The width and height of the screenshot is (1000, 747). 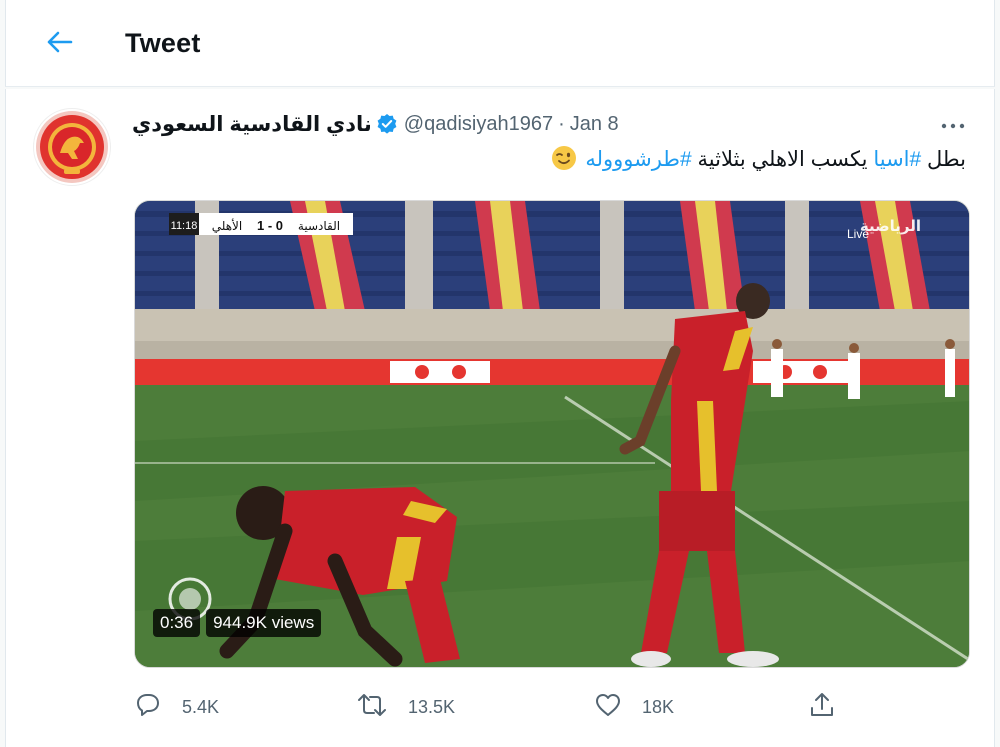 I want to click on back-button, so click(x=60, y=44).